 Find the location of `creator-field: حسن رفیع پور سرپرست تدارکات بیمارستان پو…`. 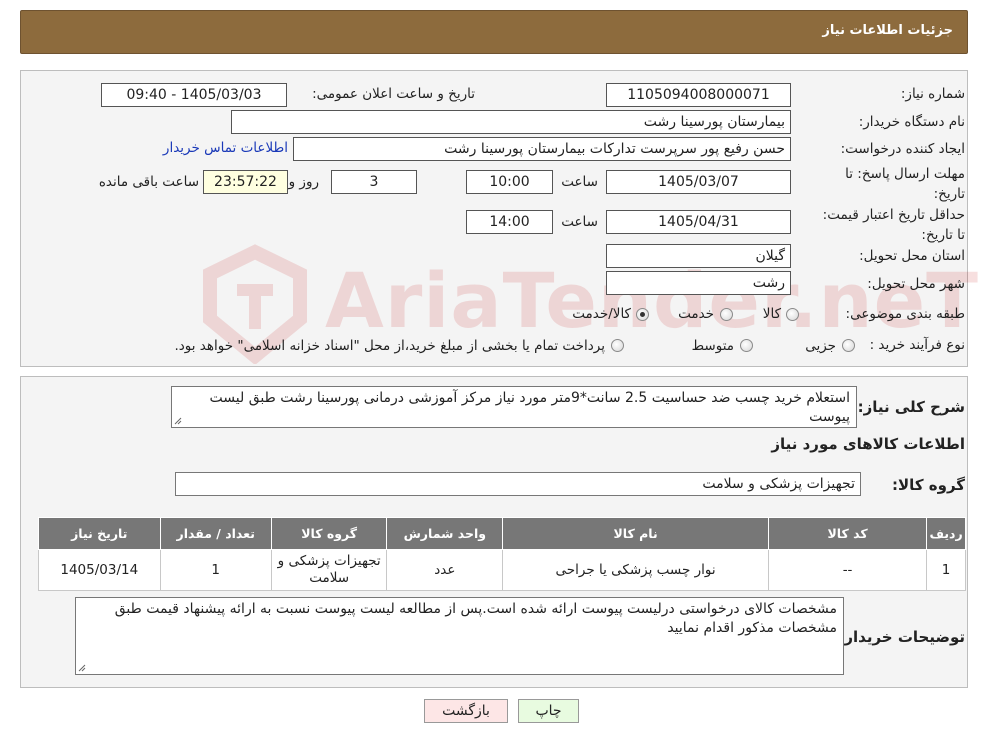

creator-field: حسن رفیع پور سرپرست تدارکات بیمارستان پو… is located at coordinates (542, 149).